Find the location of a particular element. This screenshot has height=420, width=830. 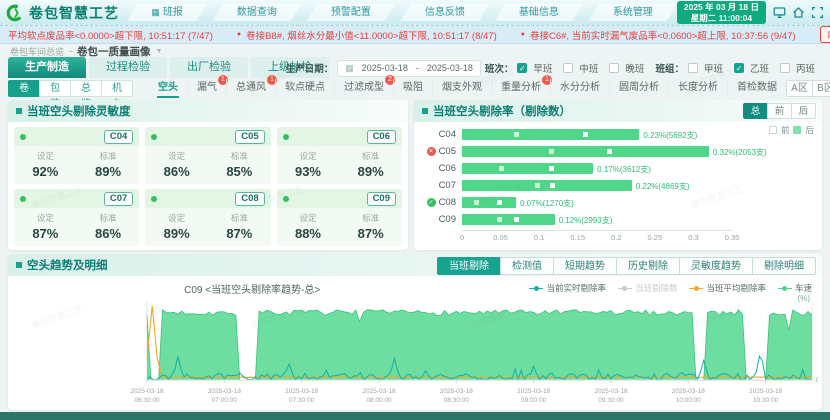

bar-row-c08: ✓ C08 0.07%(1270支) is located at coordinates (618, 202).